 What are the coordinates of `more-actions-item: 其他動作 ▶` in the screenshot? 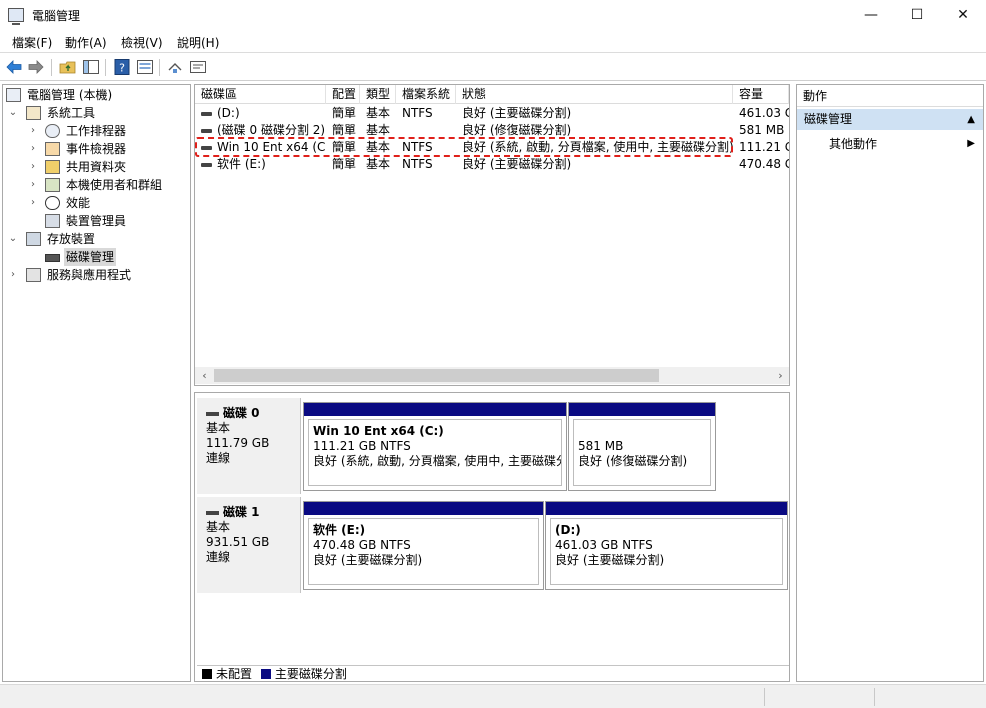 It's located at (890, 144).